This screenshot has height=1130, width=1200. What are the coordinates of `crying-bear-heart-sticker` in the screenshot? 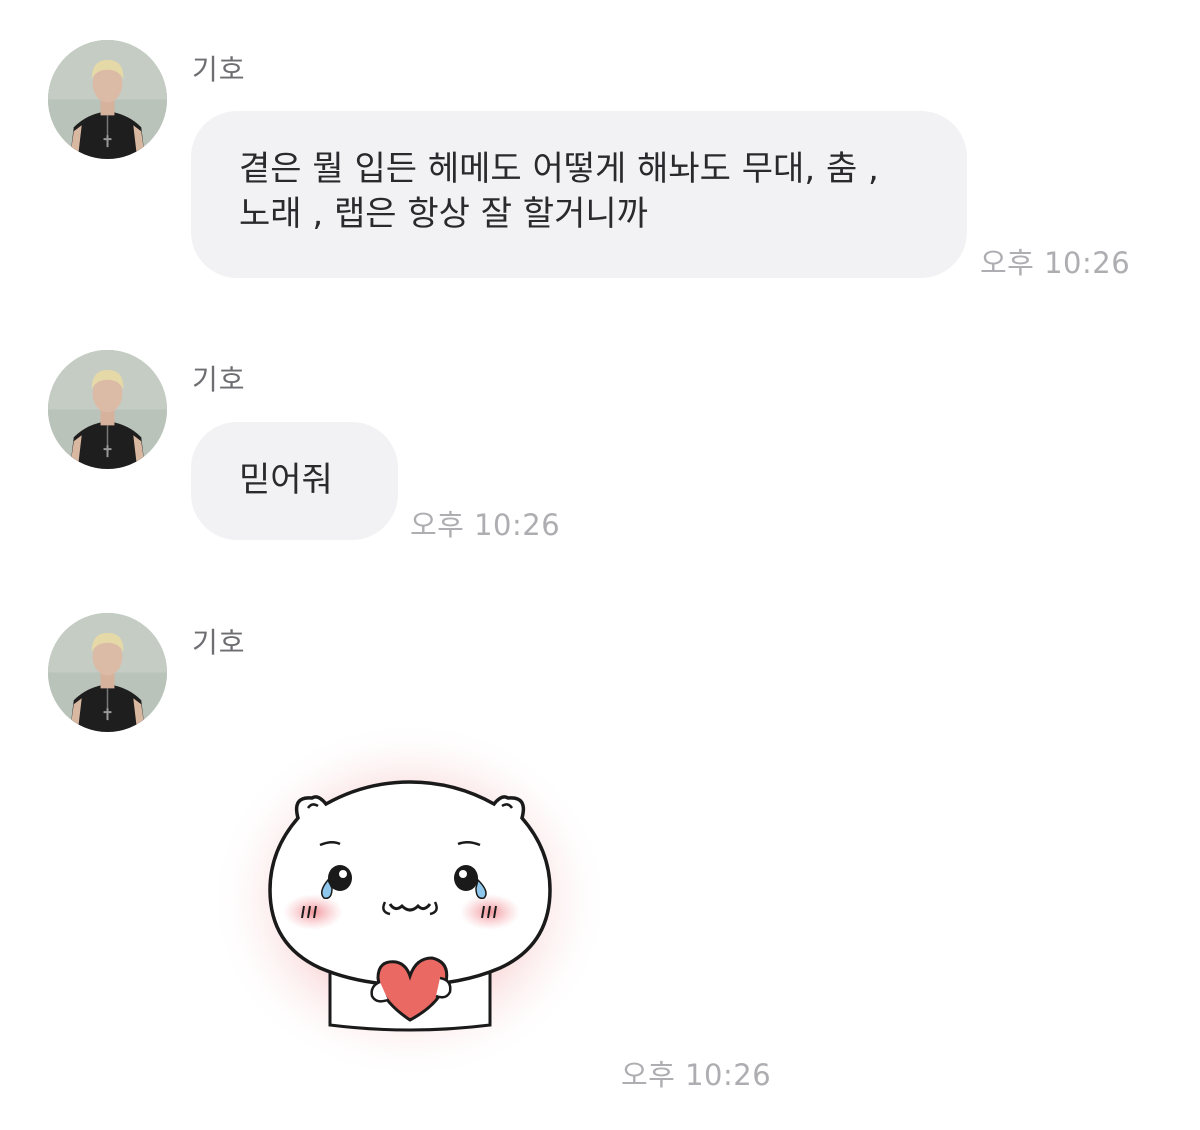 It's located at (410, 890).